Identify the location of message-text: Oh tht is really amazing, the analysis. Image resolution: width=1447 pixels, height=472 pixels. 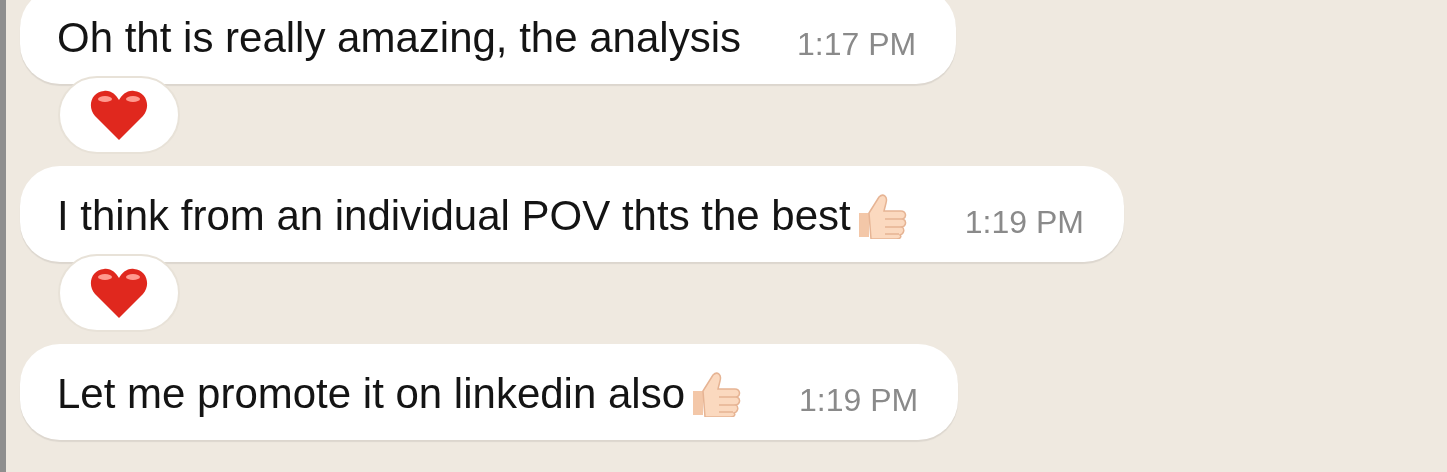
(399, 38).